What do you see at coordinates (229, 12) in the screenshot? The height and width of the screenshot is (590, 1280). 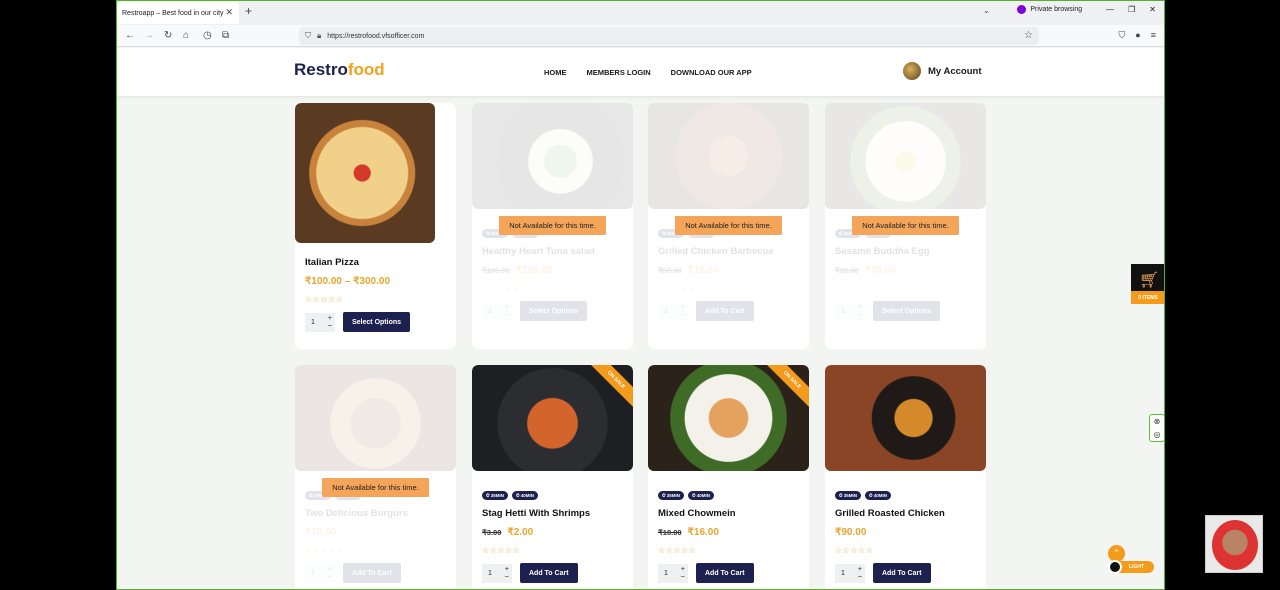 I see `tab-close-icon: ✕` at bounding box center [229, 12].